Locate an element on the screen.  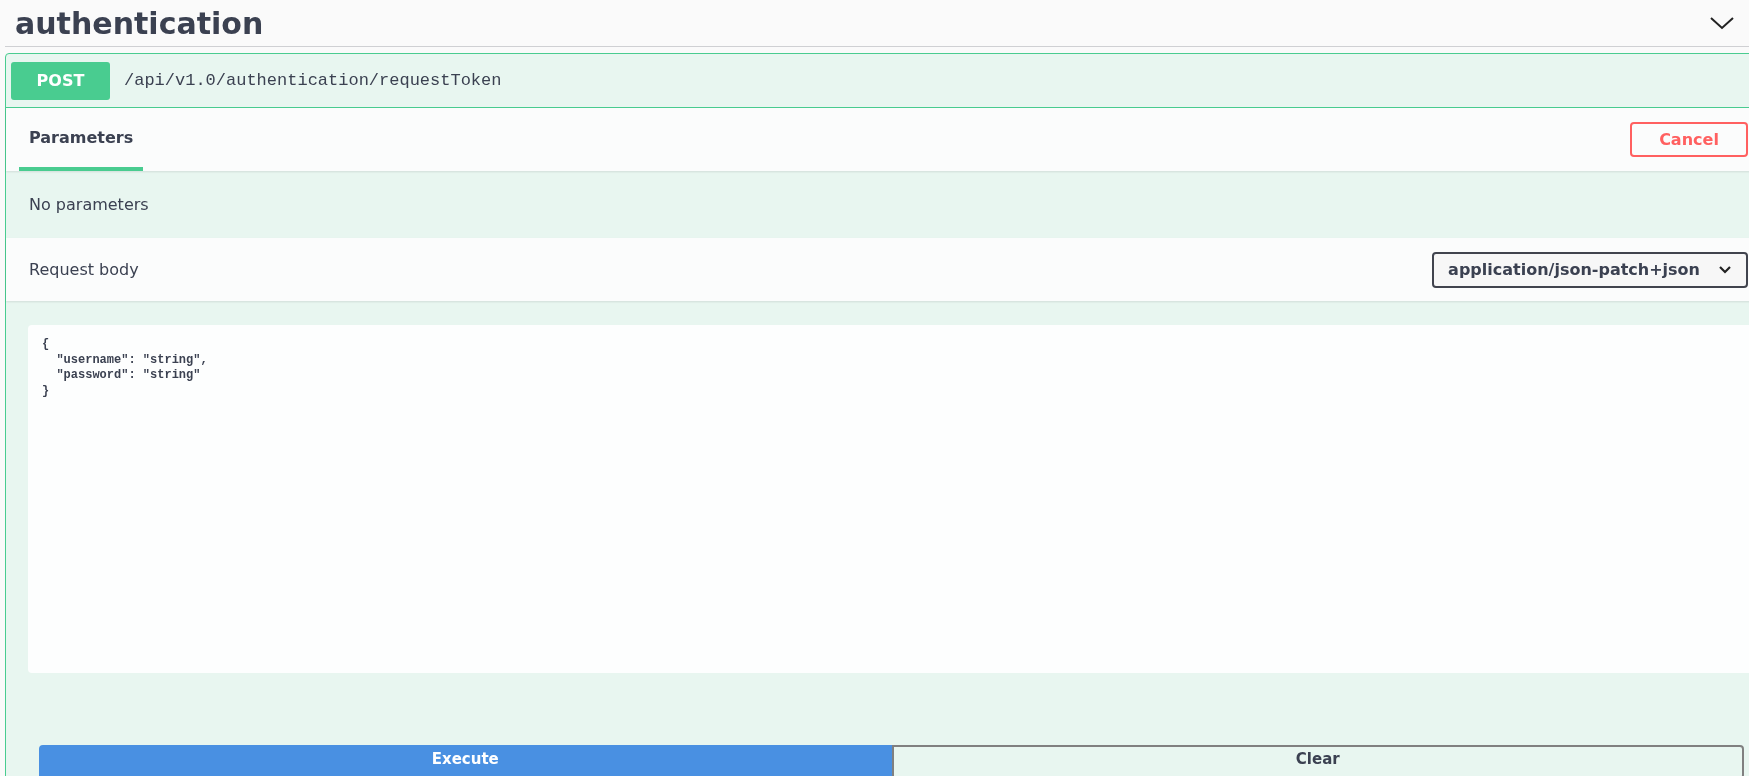
content-type-select: application/json-patch+json is located at coordinates (1590, 269).